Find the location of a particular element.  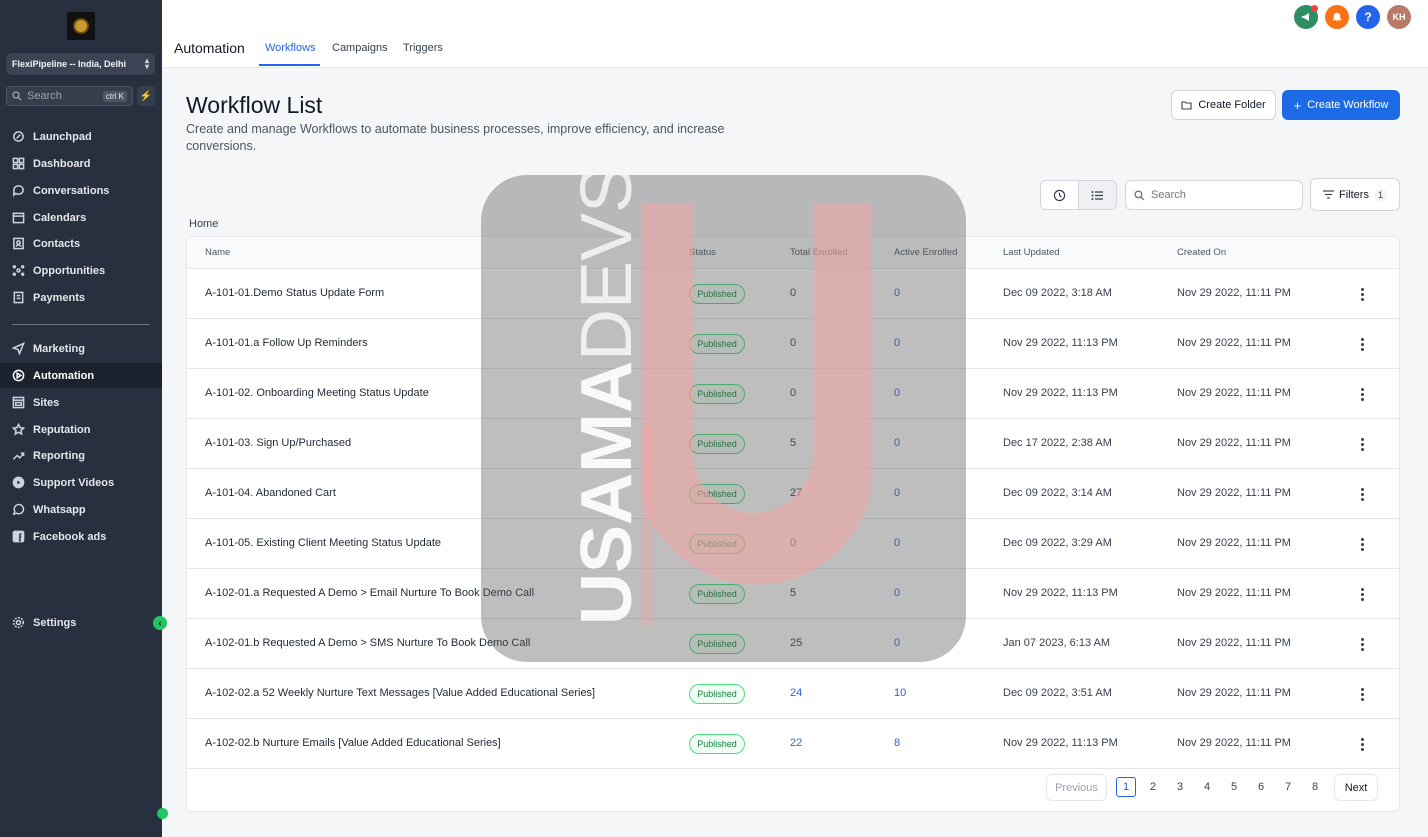

column-header-status: Status is located at coordinates (702, 252).